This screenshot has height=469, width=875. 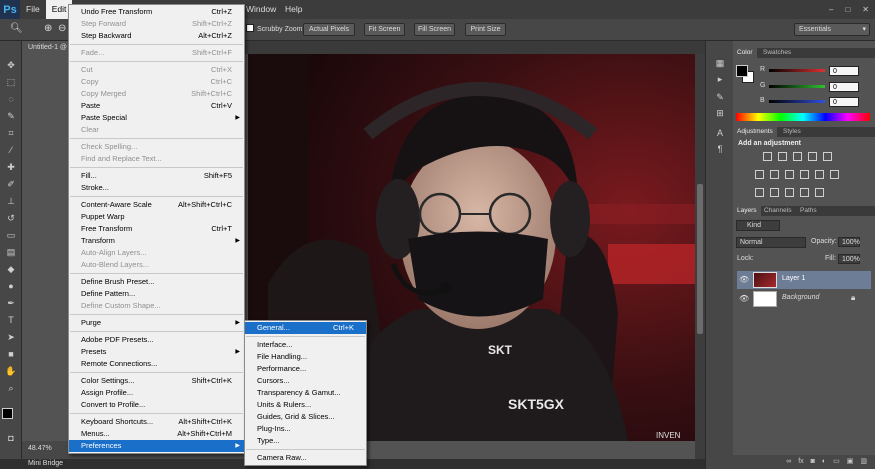 What do you see at coordinates (777, 211) in the screenshot?
I see `tab-channels: Channels` at bounding box center [777, 211].